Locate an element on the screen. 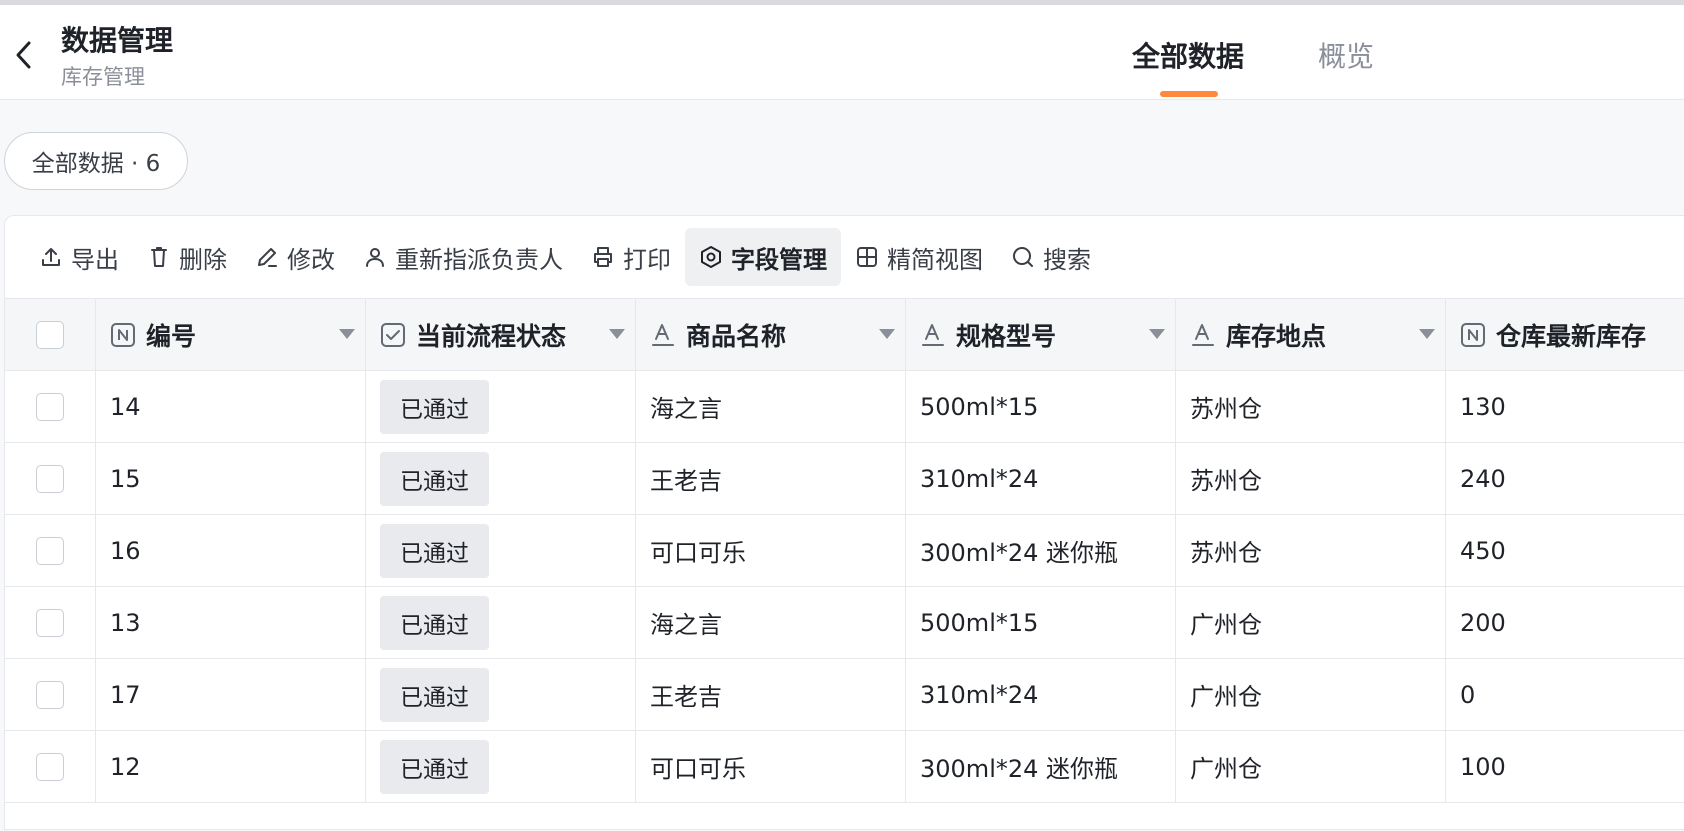  search-button: 搜索 is located at coordinates (1051, 257).